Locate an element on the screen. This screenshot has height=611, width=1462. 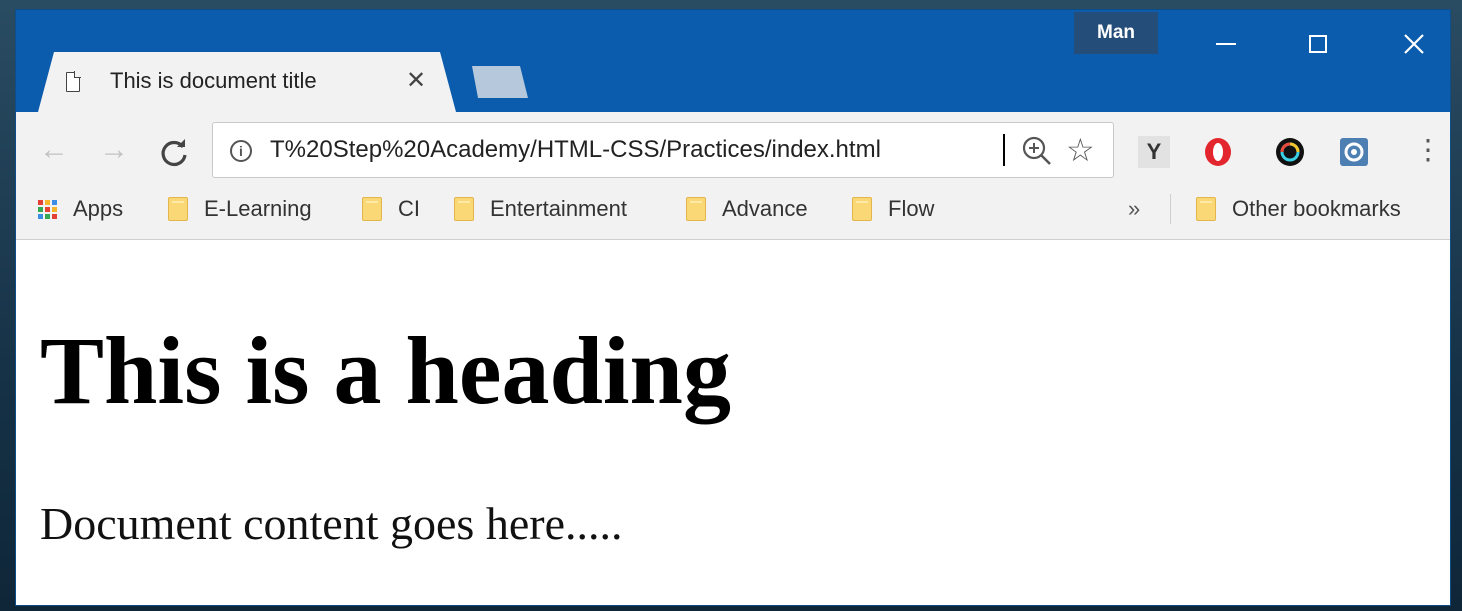
bookmark-label: E-Learning is located at coordinates (258, 208).